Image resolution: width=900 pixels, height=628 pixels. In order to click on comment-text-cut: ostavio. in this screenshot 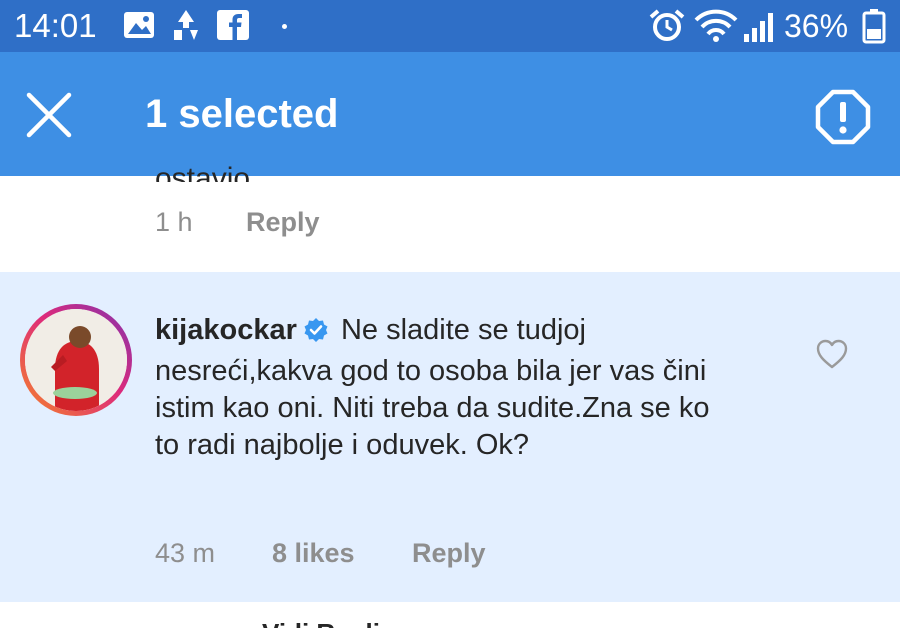, I will do `click(207, 173)`.